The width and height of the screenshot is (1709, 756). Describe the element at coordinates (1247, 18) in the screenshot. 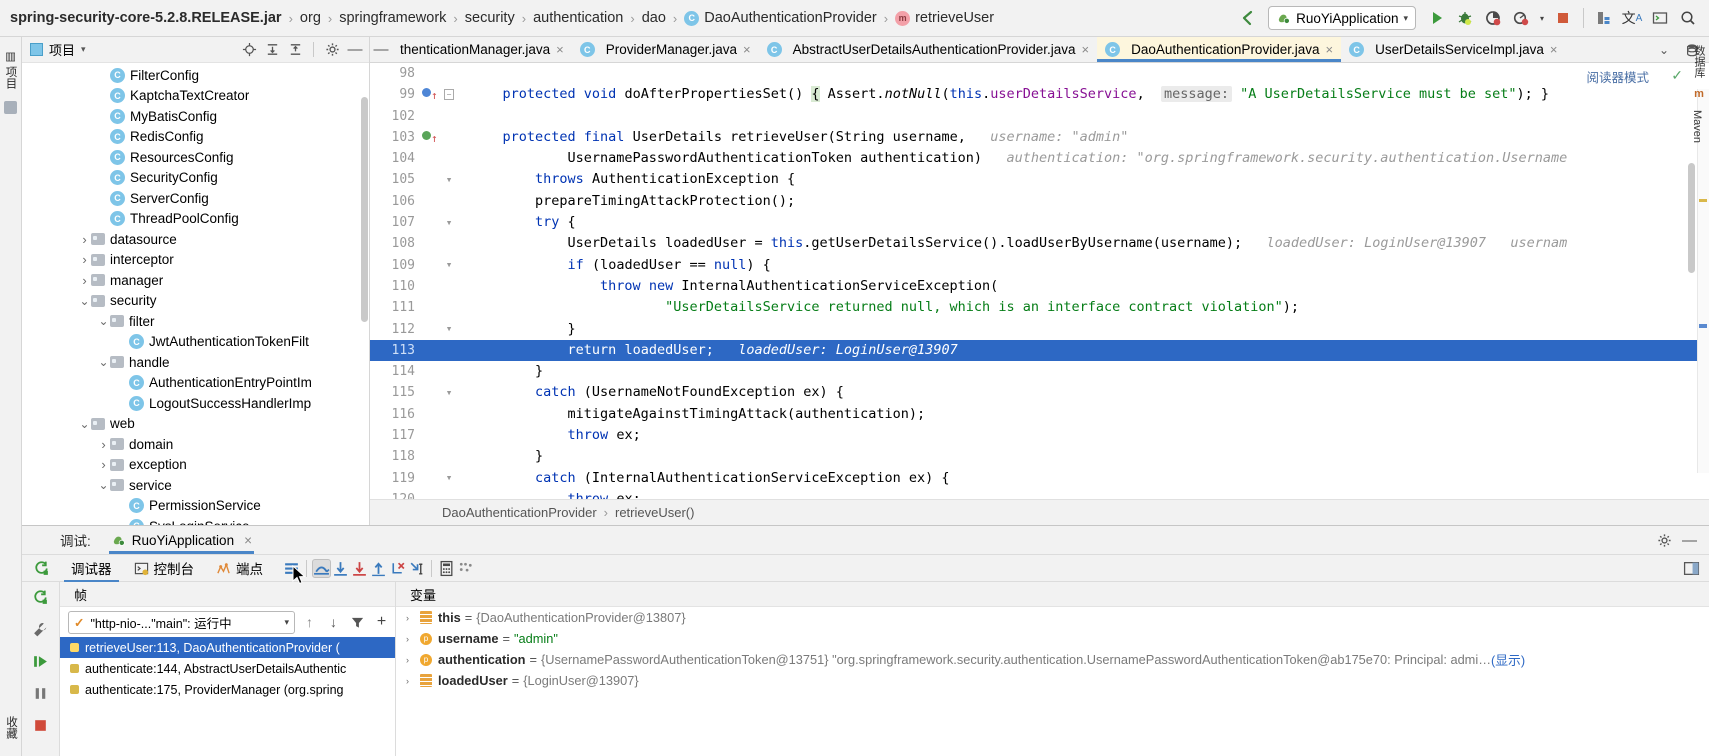

I see `back-arrow-icon` at that location.